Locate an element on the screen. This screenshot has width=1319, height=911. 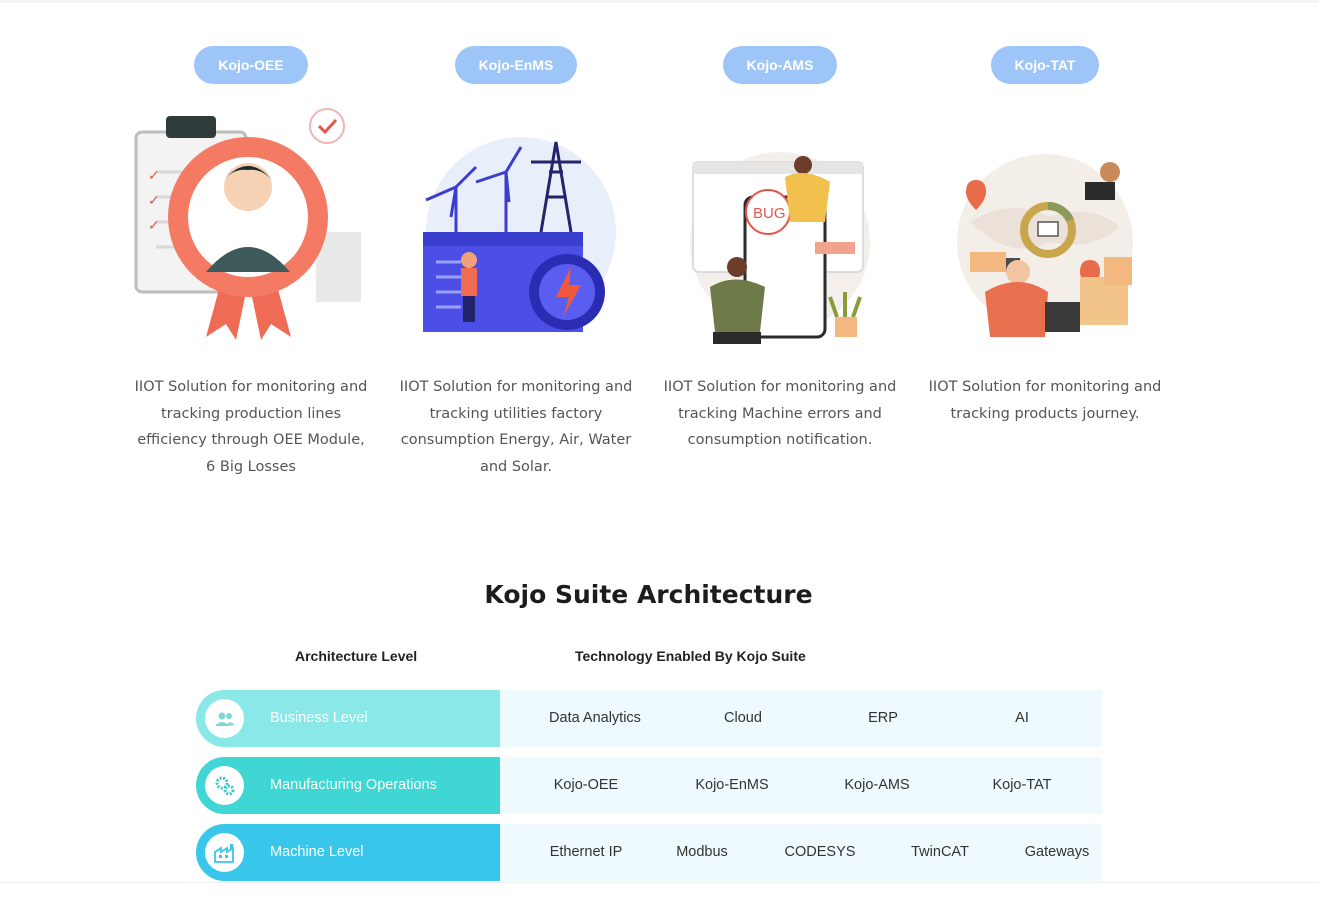
level-label: Business Level is located at coordinates (319, 718).